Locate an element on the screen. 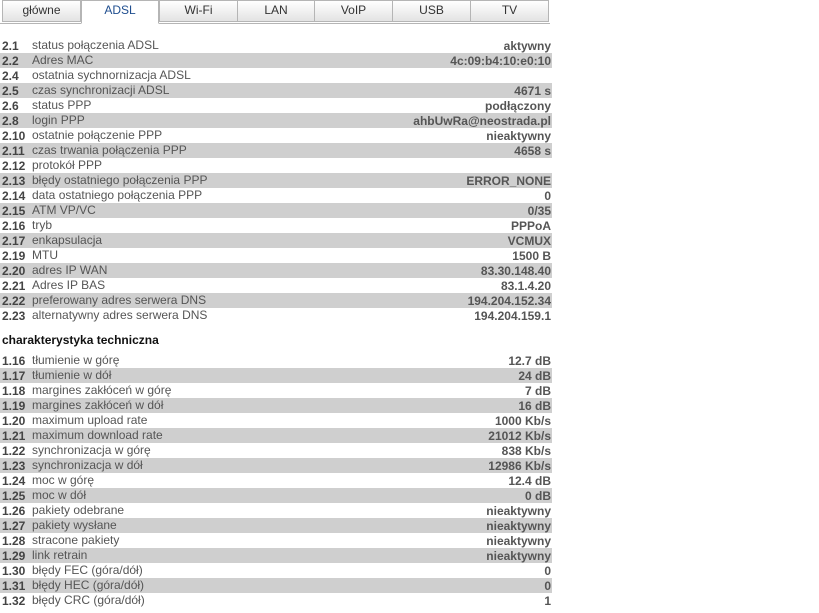  row-number: 2.19 is located at coordinates (14, 256).